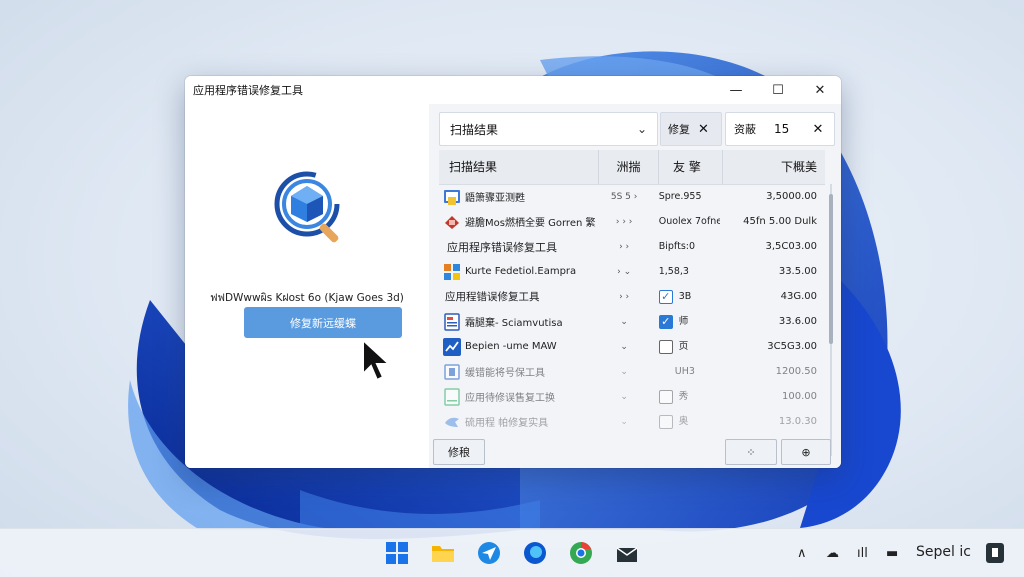 This screenshot has height=577, width=1024. I want to click on table-scrollbar, so click(831, 320).